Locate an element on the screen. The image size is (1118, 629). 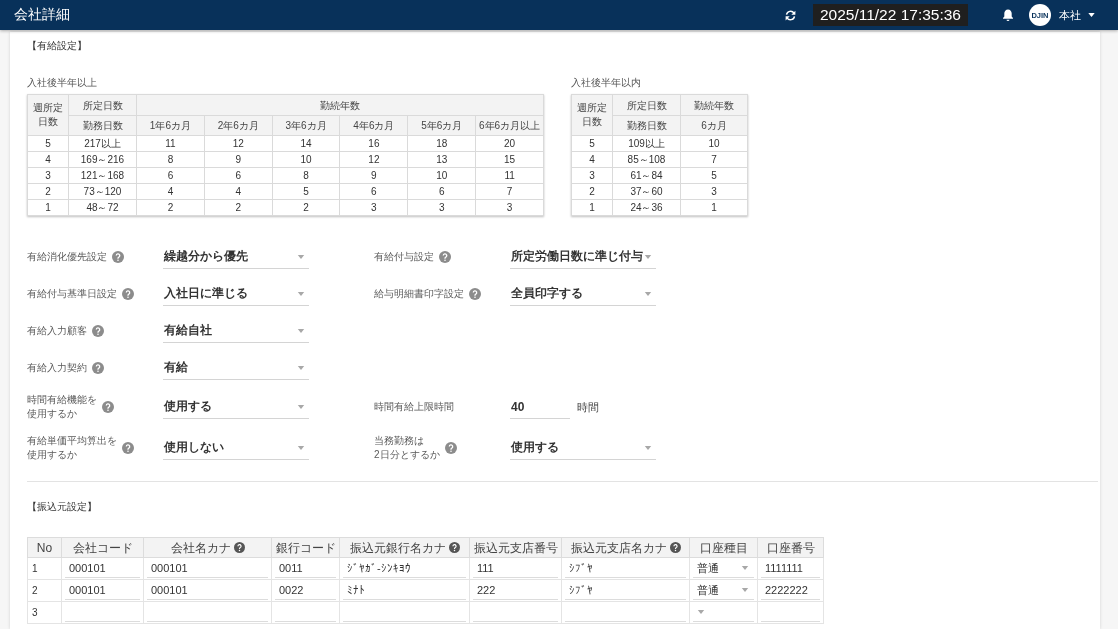
column-label: 振込元支店名カナ is located at coordinates (618, 547).